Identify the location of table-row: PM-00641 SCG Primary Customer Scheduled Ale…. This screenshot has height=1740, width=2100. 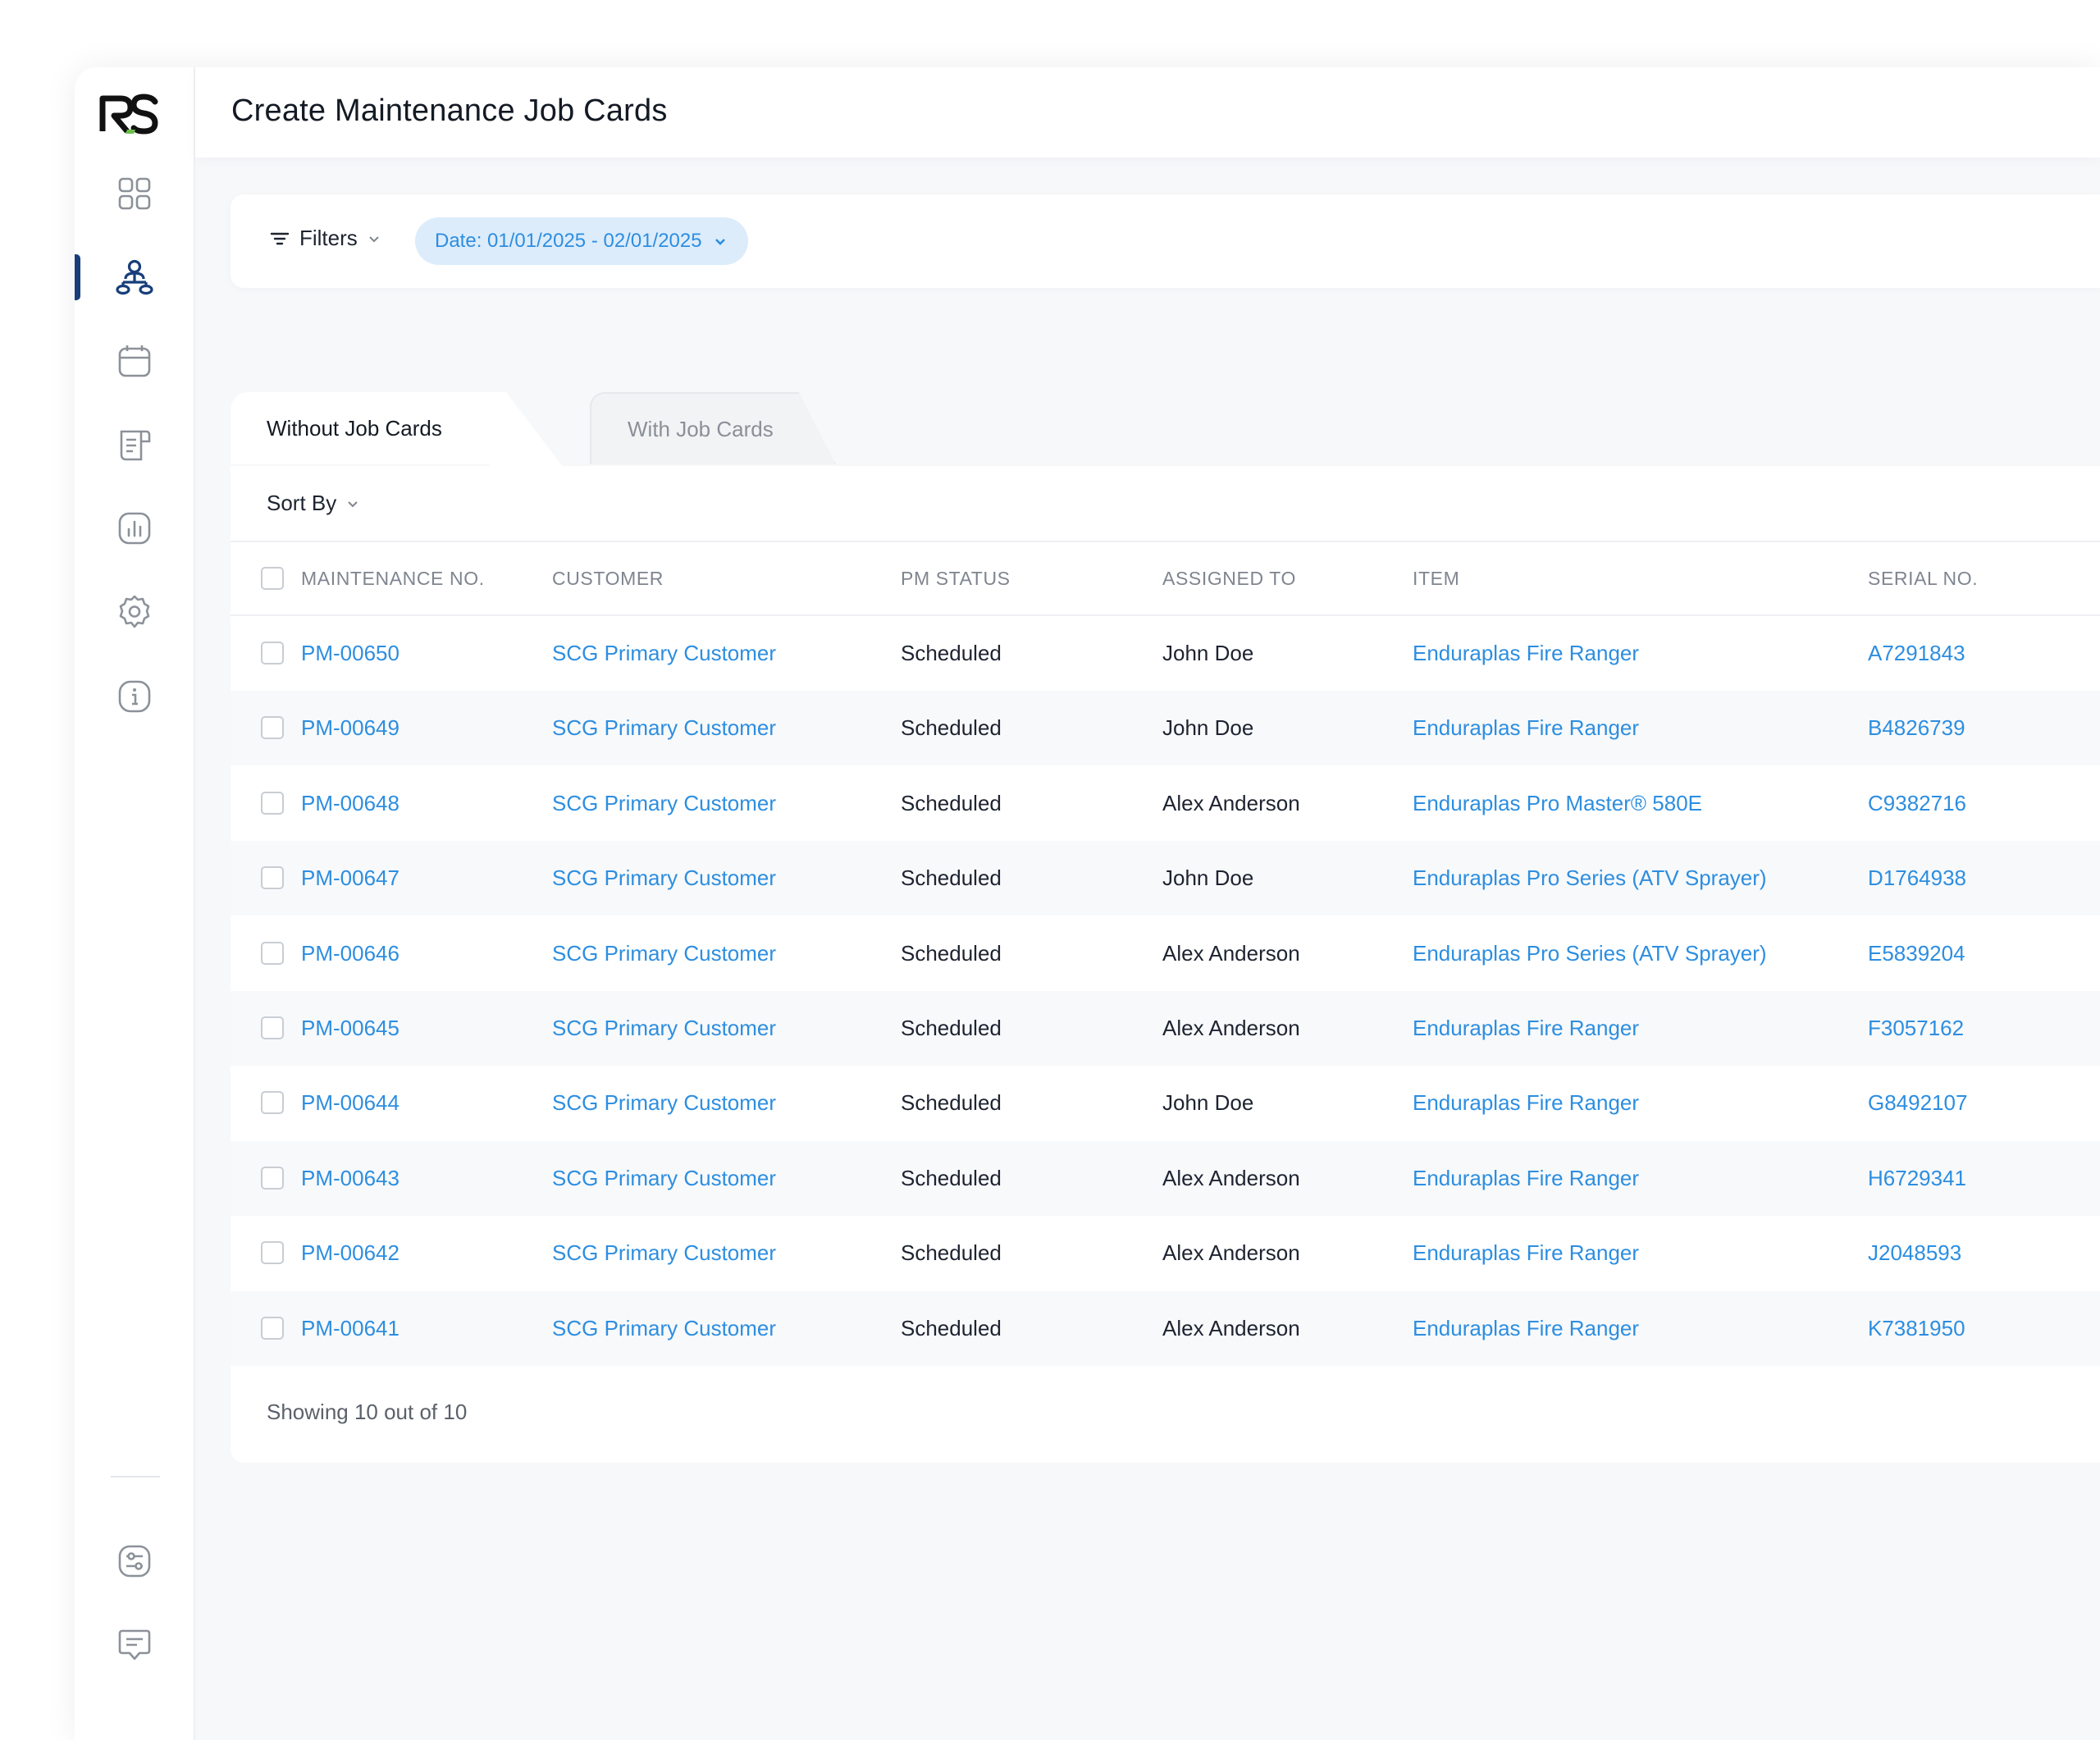
(1166, 1328).